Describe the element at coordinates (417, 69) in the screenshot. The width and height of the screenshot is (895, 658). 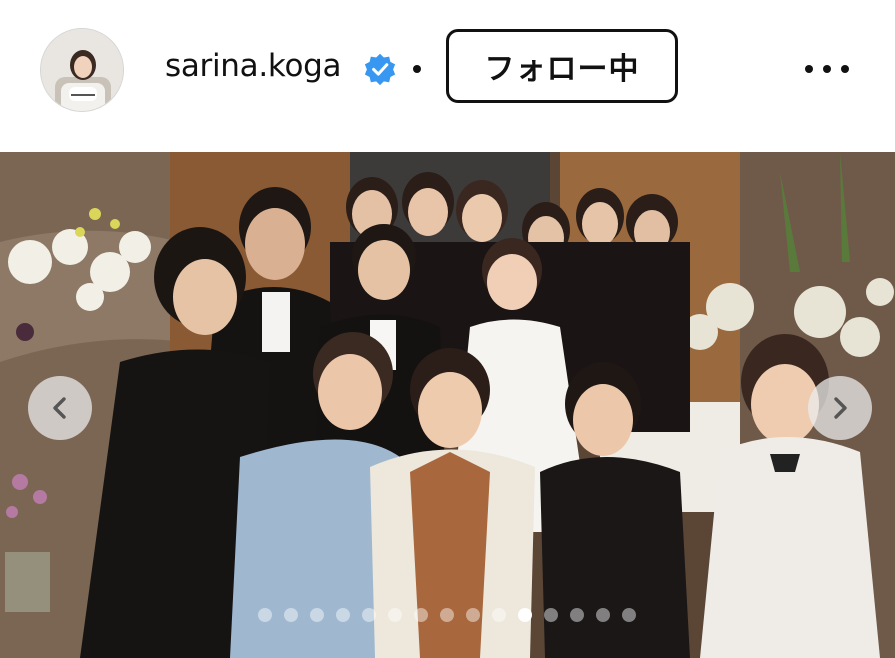
I see `separator-dot` at that location.